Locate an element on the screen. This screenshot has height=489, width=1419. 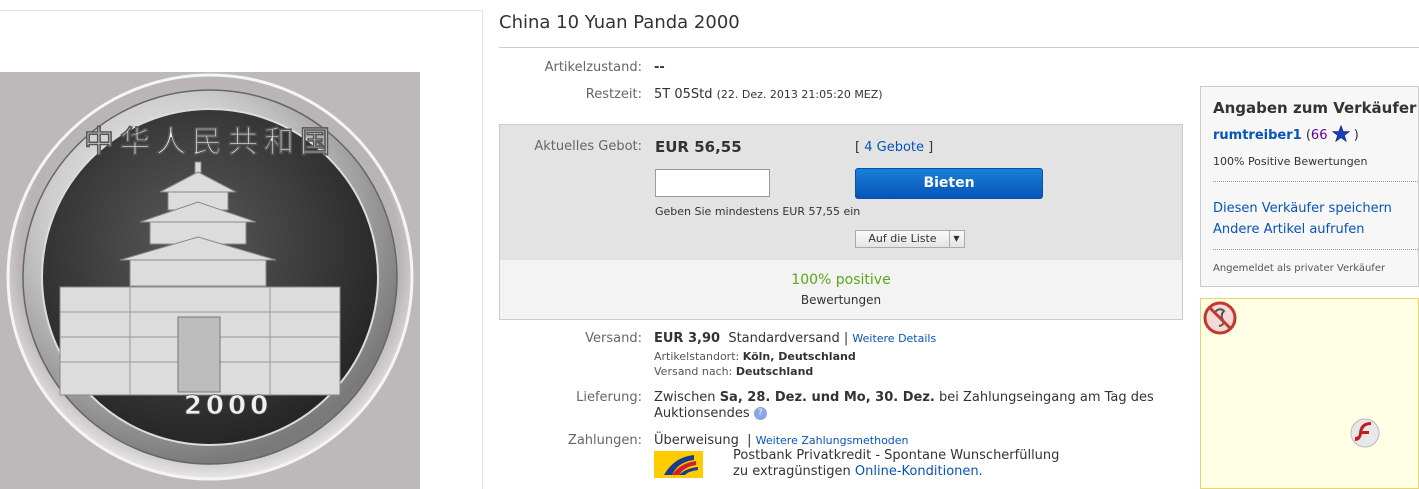
bid-count: [ 4 Gebote ] is located at coordinates (894, 147).